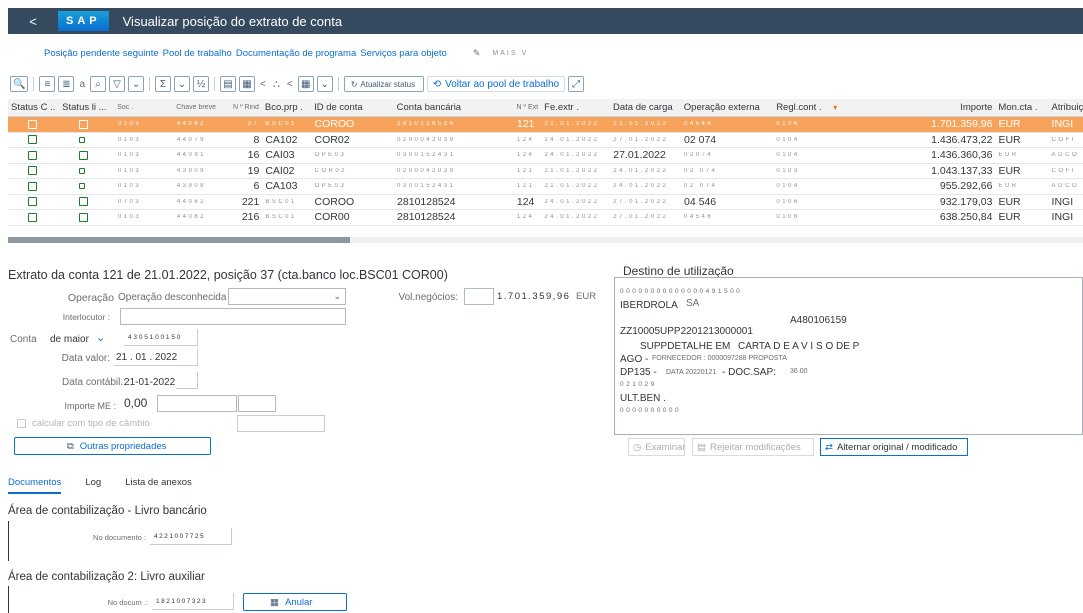 Image resolution: width=1083 pixels, height=613 pixels. What do you see at coordinates (525, 186) in the screenshot?
I see `cell-ext: 121` at bounding box center [525, 186].